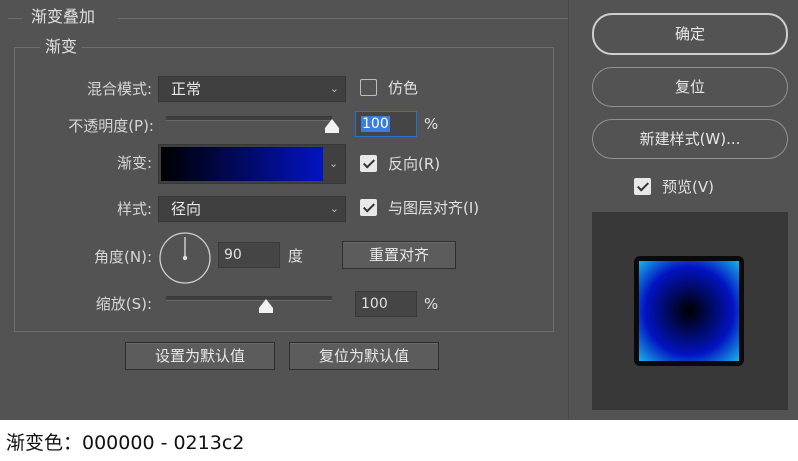  I want to click on gradient-label: 渐变:, so click(134, 163).